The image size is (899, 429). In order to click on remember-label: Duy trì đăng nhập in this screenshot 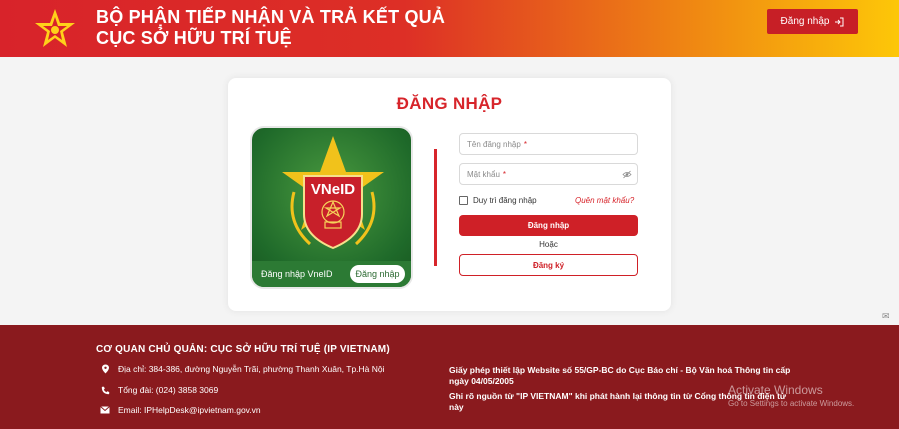, I will do `click(505, 200)`.